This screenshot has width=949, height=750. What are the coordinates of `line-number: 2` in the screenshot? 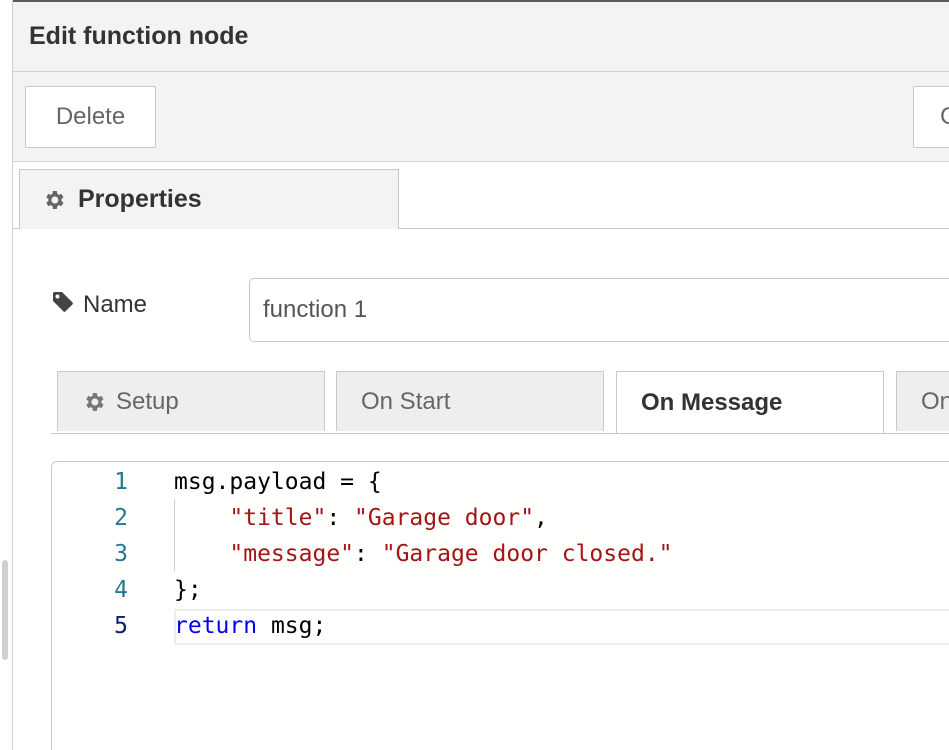 It's located at (121, 518).